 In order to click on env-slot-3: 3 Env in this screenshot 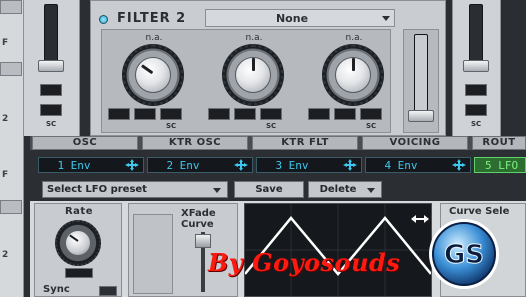, I will do `click(309, 165)`.